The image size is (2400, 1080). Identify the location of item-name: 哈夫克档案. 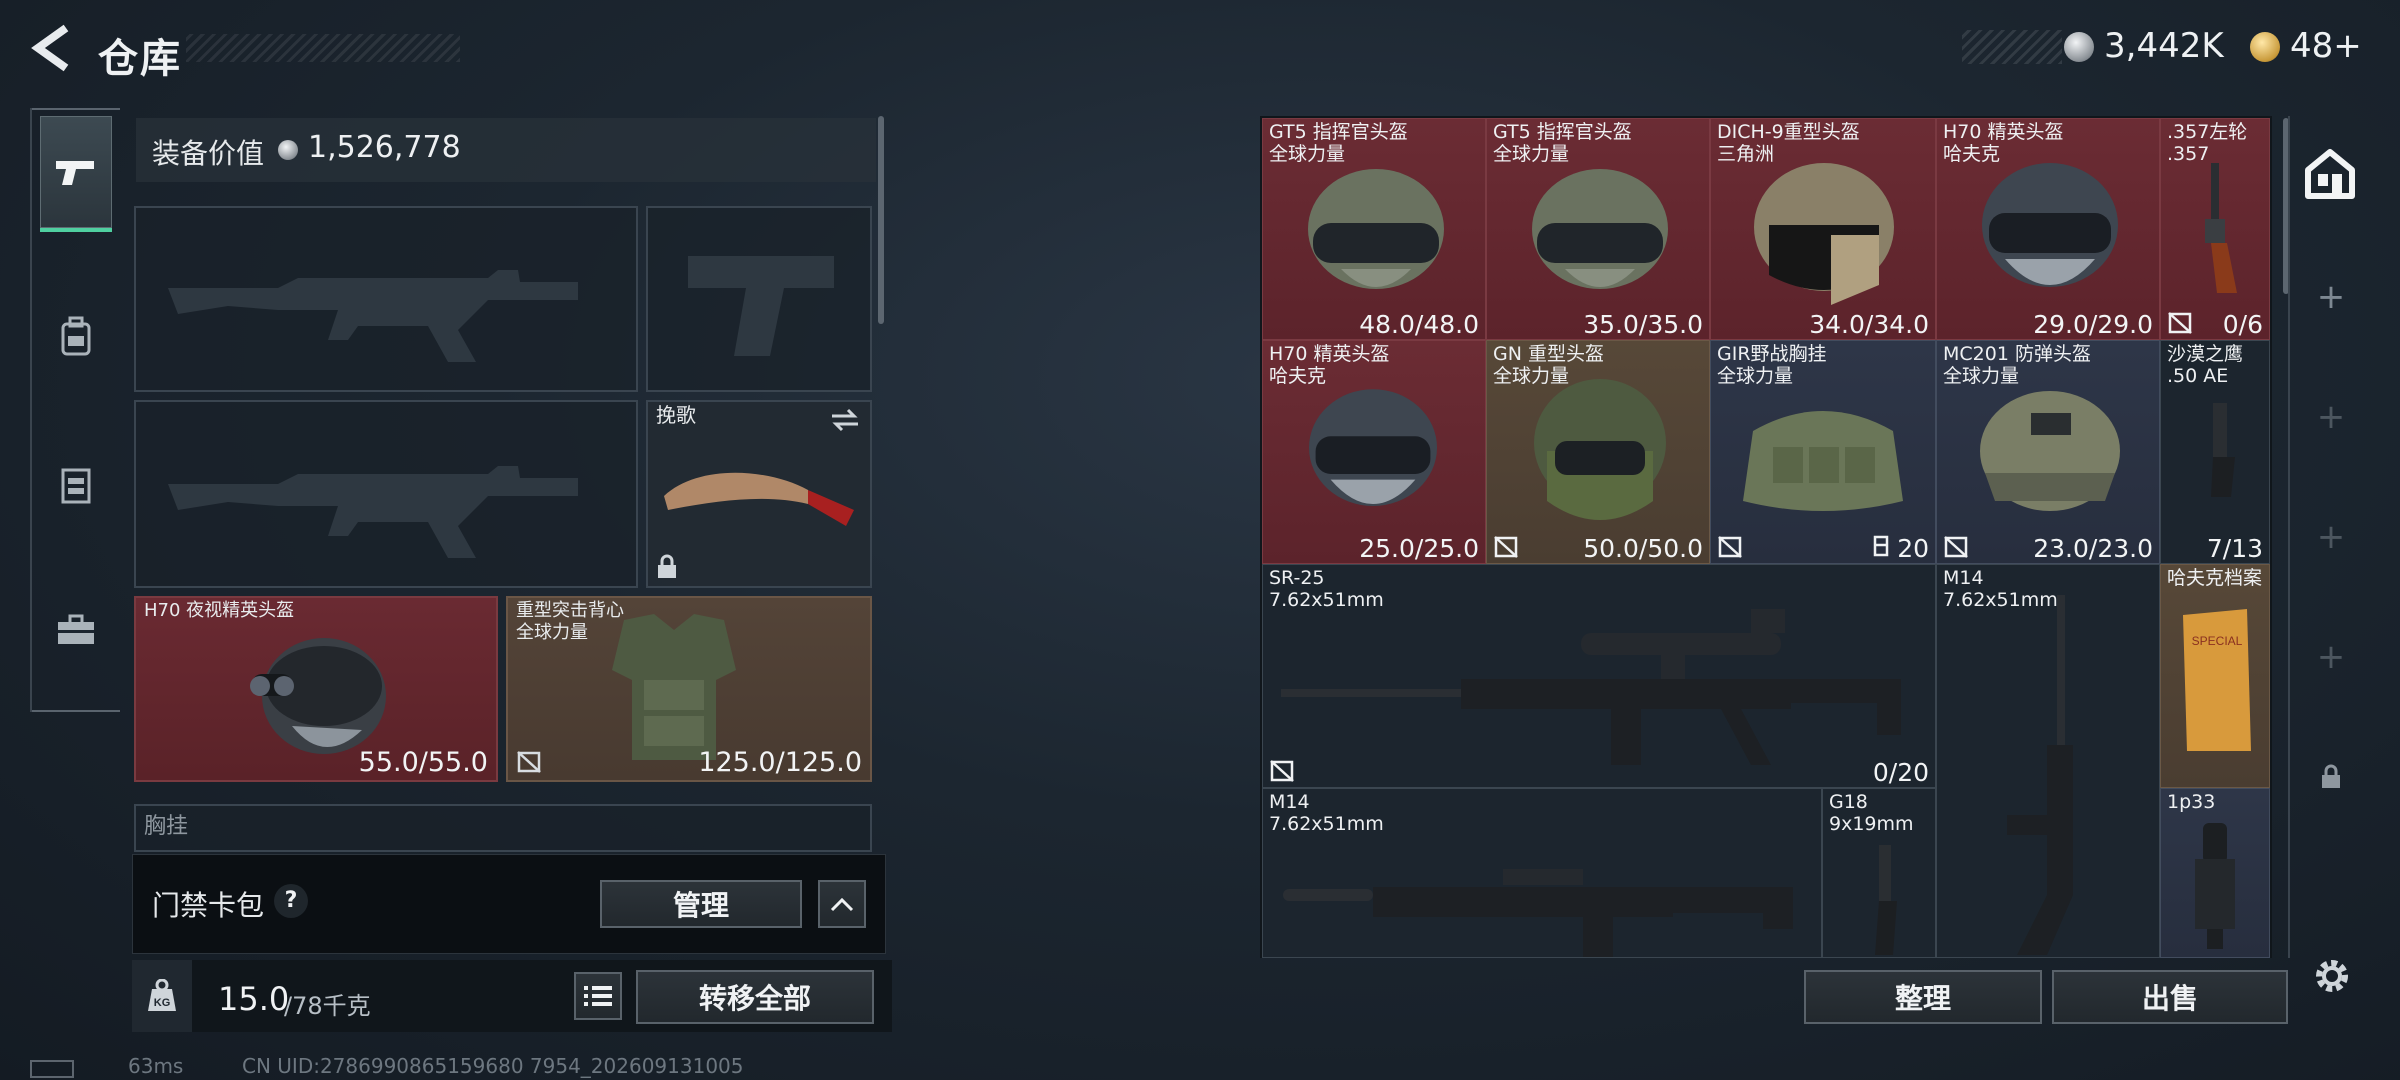
(2215, 578).